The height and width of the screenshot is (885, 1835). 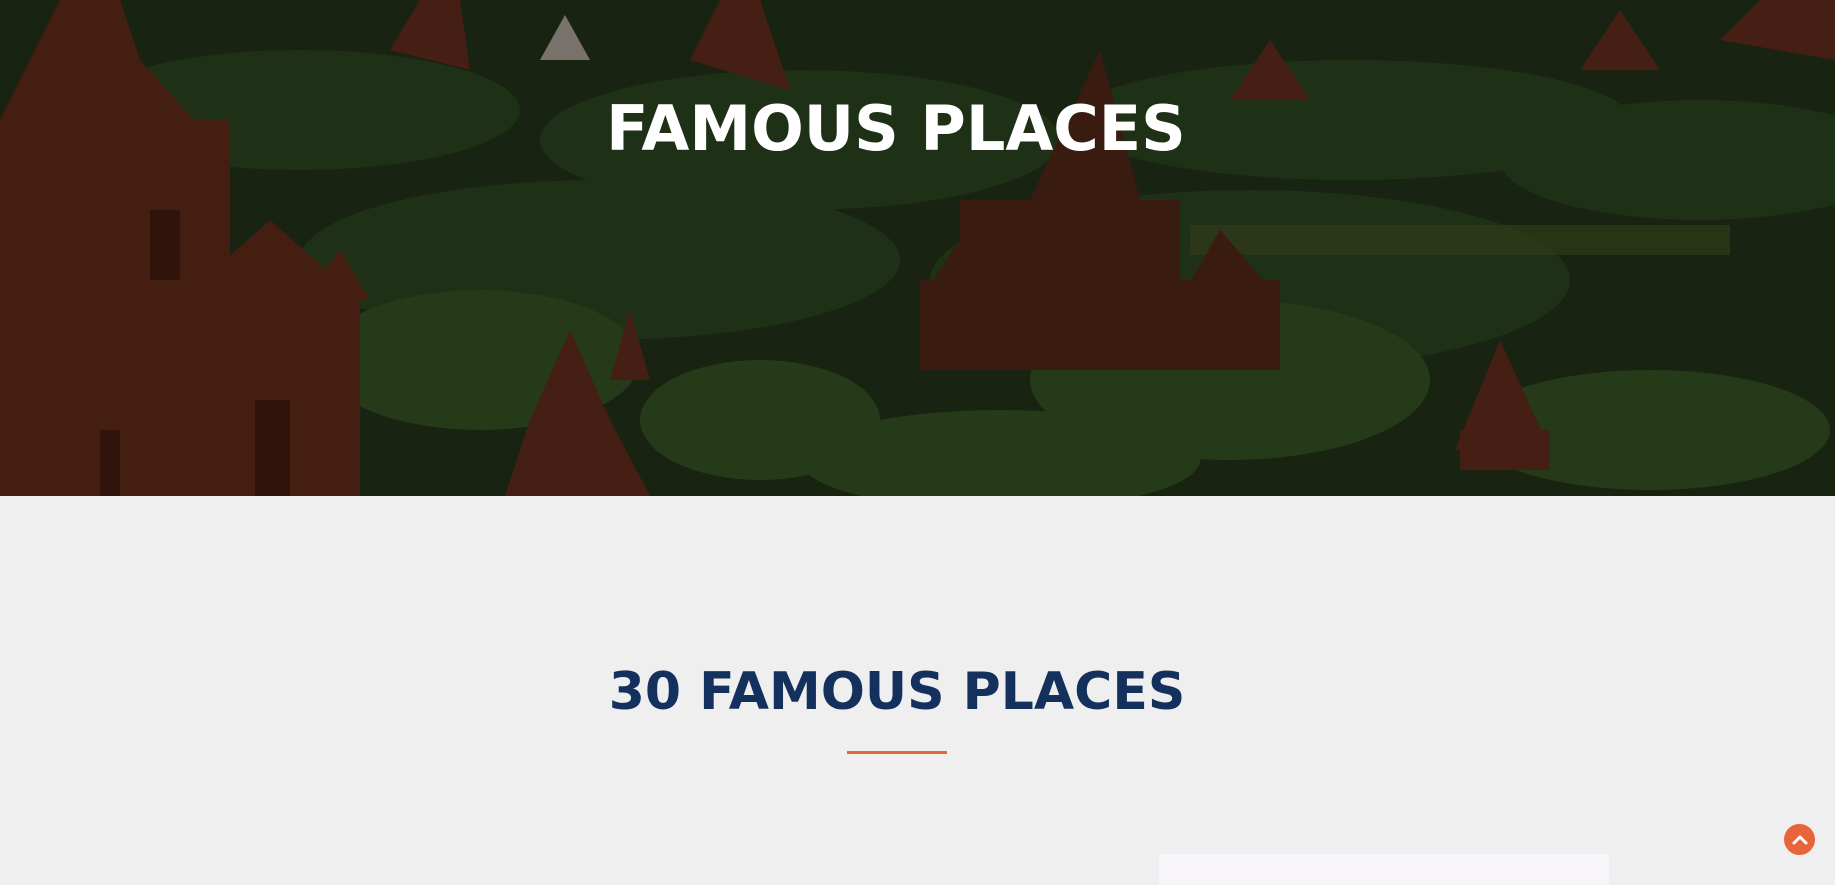 What do you see at coordinates (897, 692) in the screenshot?
I see `section-title: 30 FAMOUS PLACES` at bounding box center [897, 692].